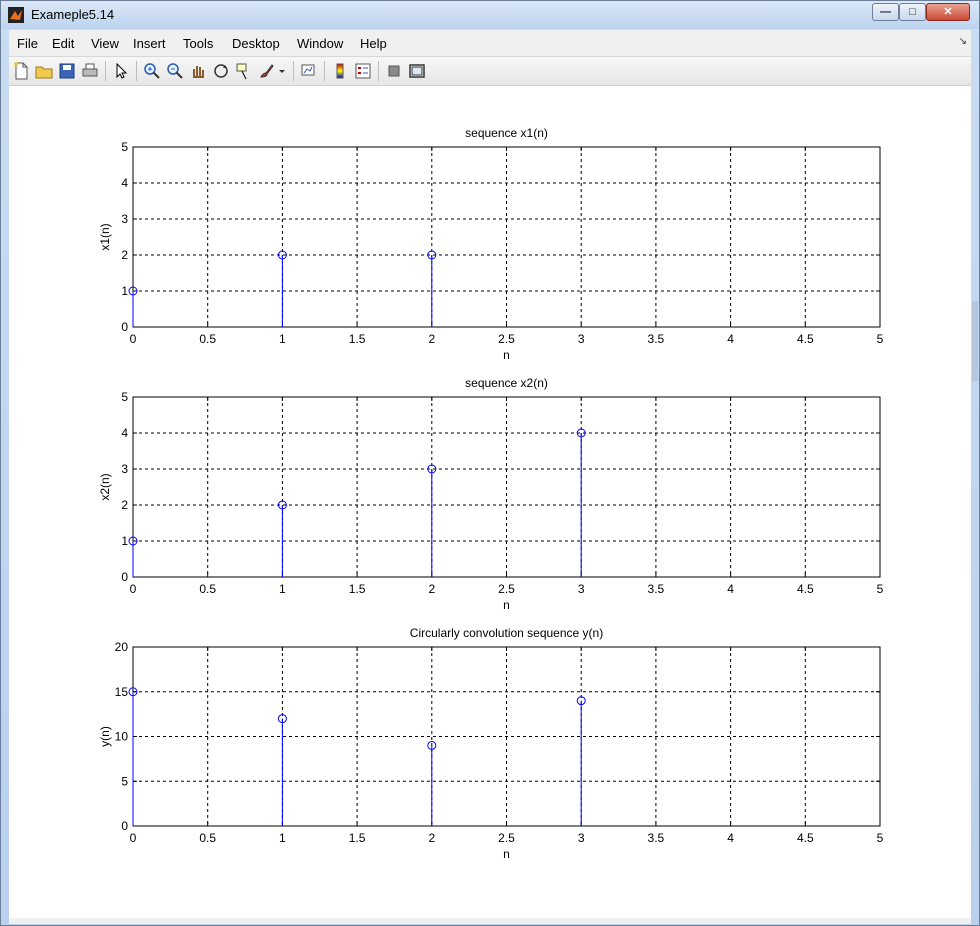  I want to click on y-tick-label: 15, so click(122, 692).